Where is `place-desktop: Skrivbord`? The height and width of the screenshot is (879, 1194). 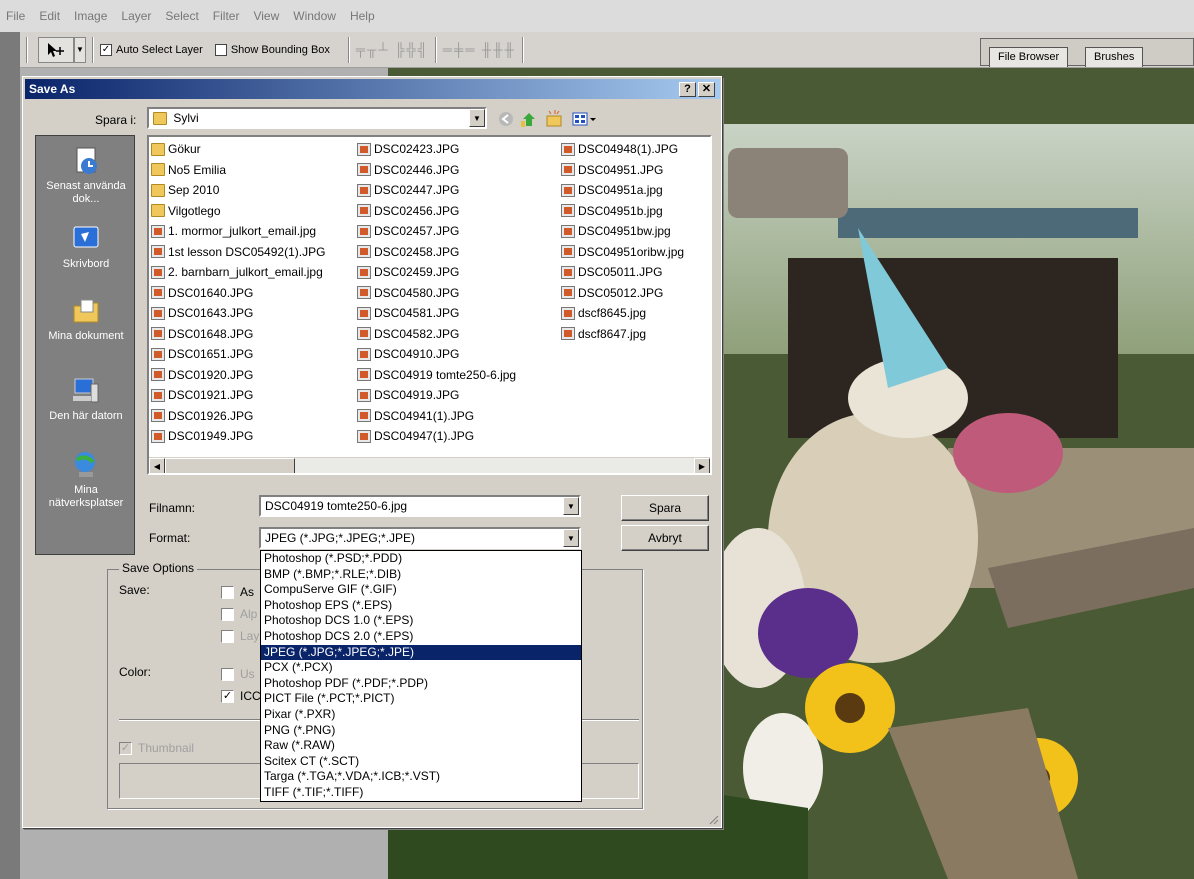 place-desktop: Skrivbord is located at coordinates (86, 247).